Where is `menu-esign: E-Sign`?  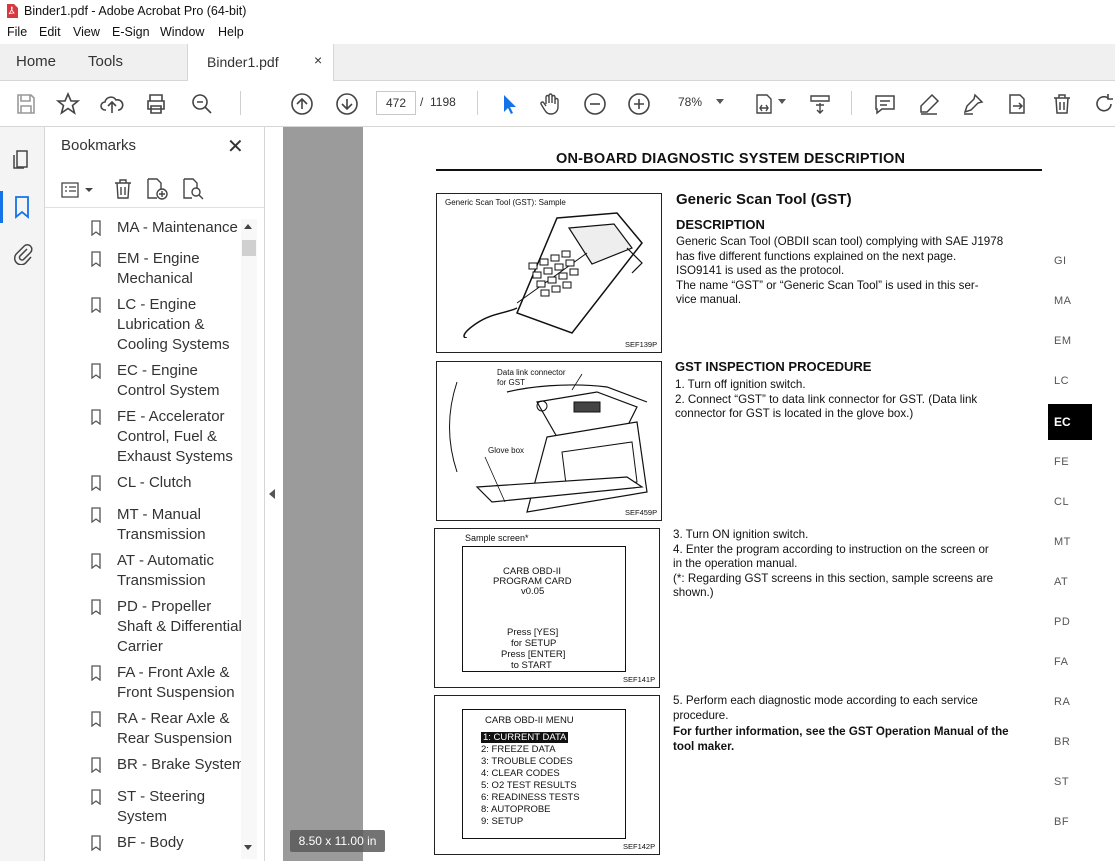 menu-esign: E-Sign is located at coordinates (131, 32).